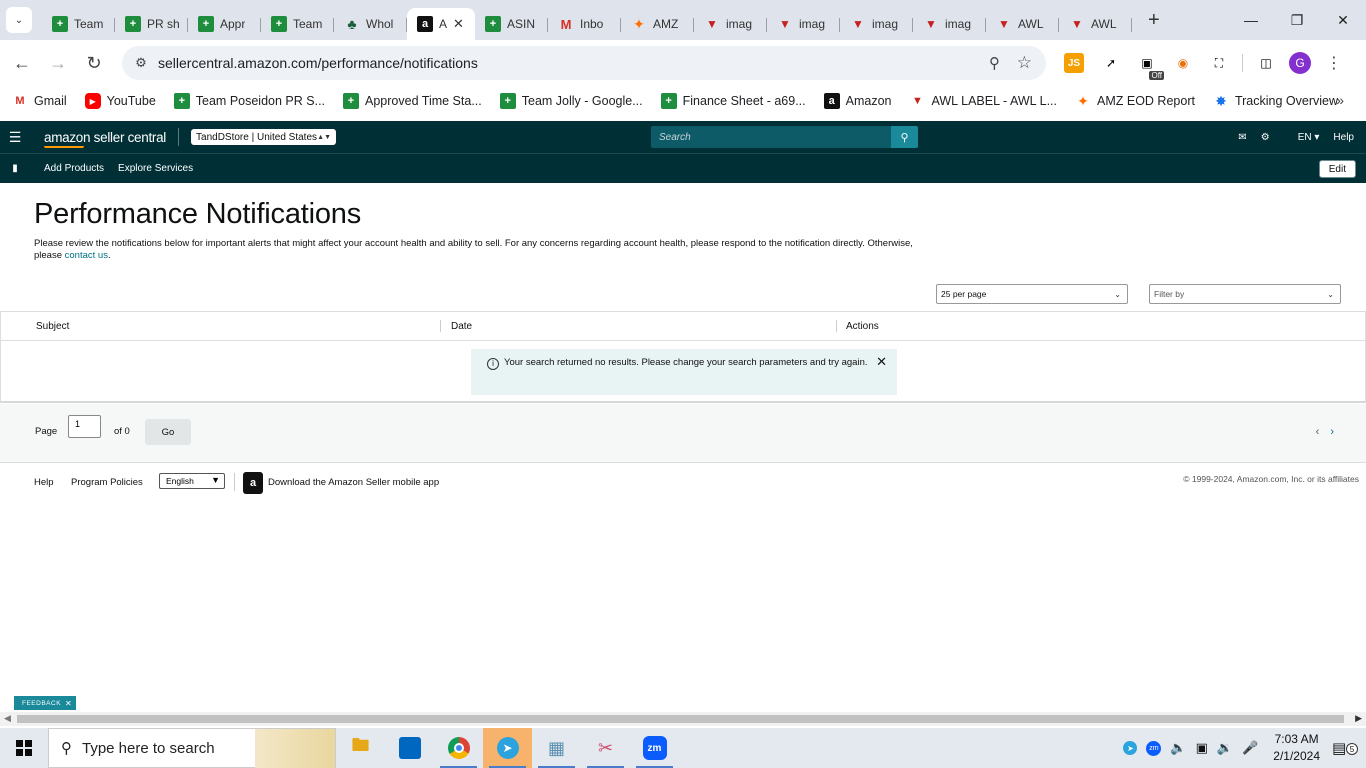 The height and width of the screenshot is (768, 1366). I want to click on scroll-left-icon: ◀, so click(7, 718).